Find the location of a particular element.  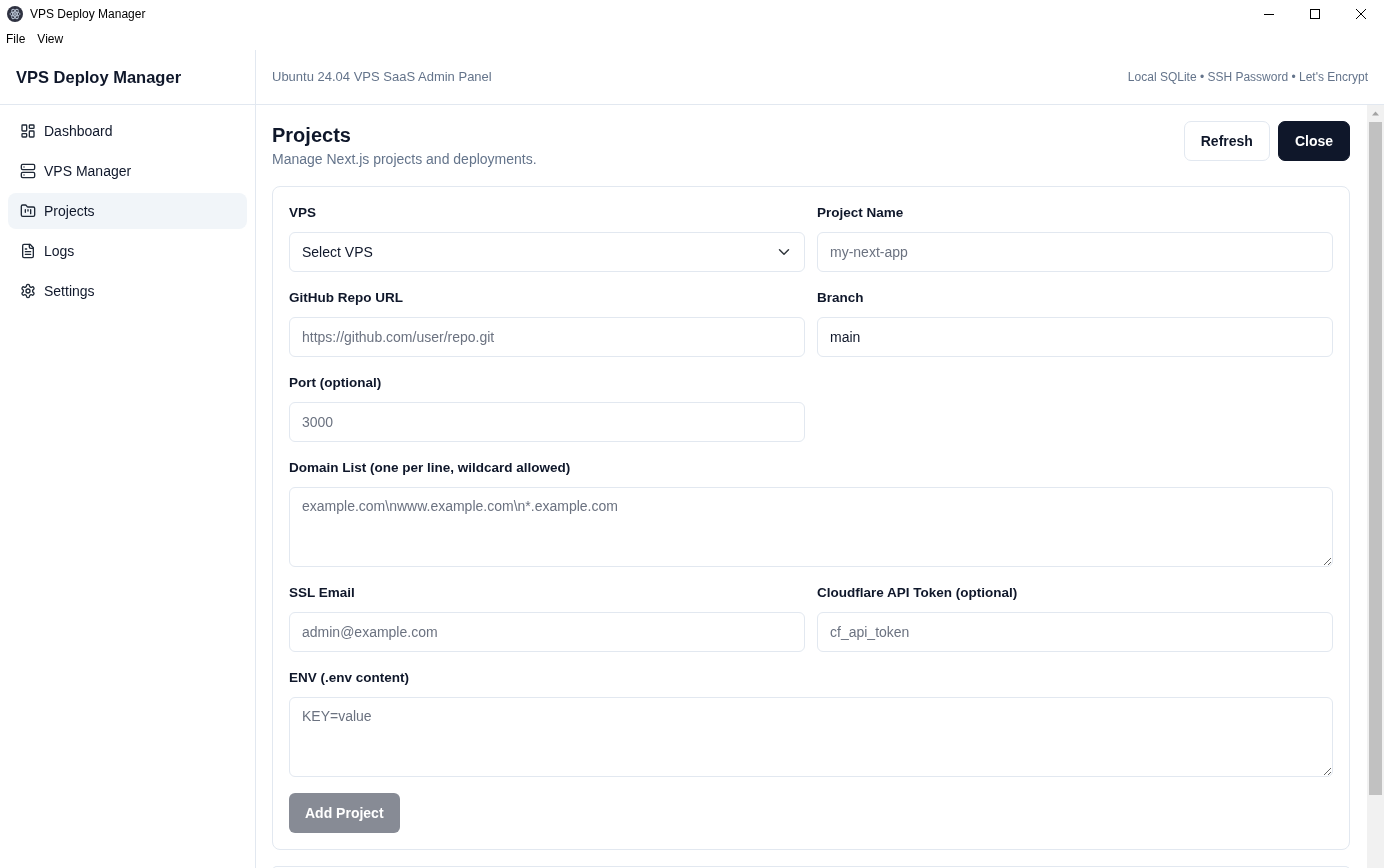

page-title: Projects is located at coordinates (312, 135).